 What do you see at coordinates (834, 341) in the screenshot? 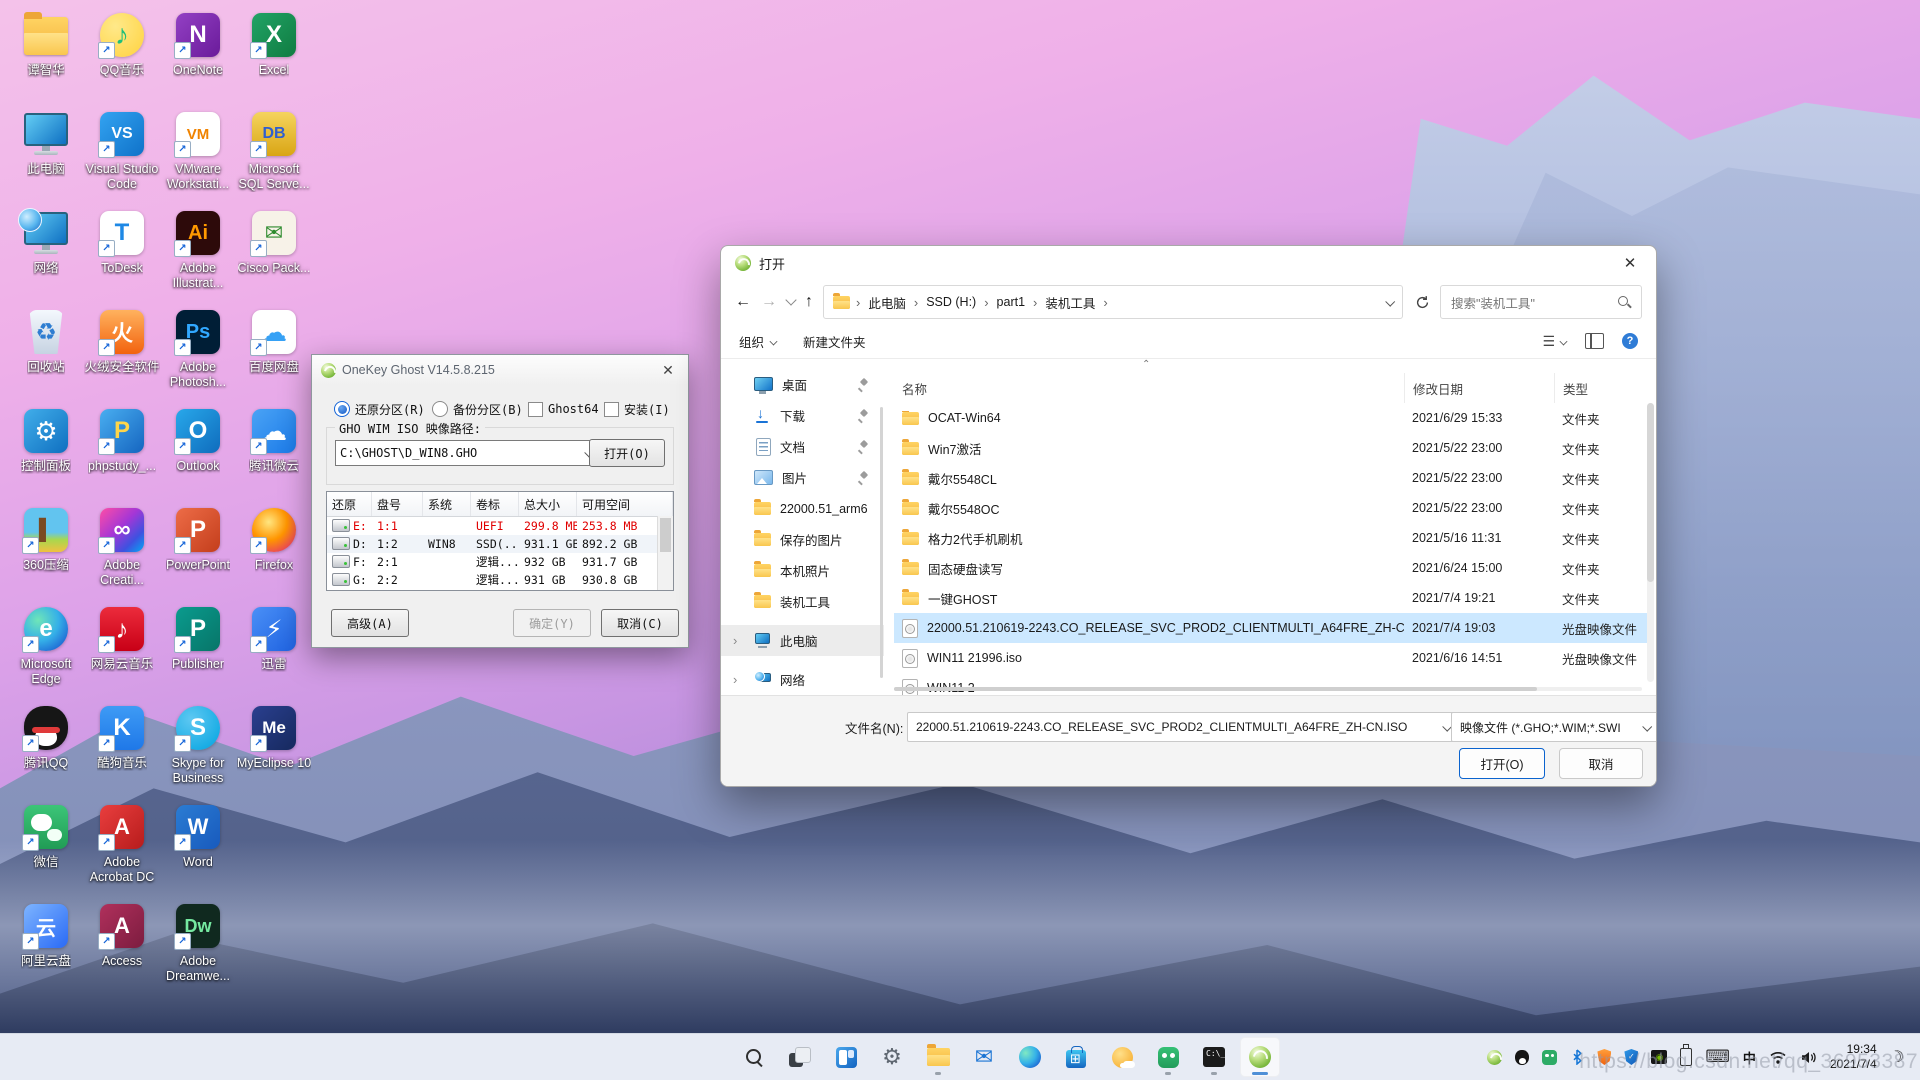
I see `new-folder-button: 新建文件夹` at bounding box center [834, 341].